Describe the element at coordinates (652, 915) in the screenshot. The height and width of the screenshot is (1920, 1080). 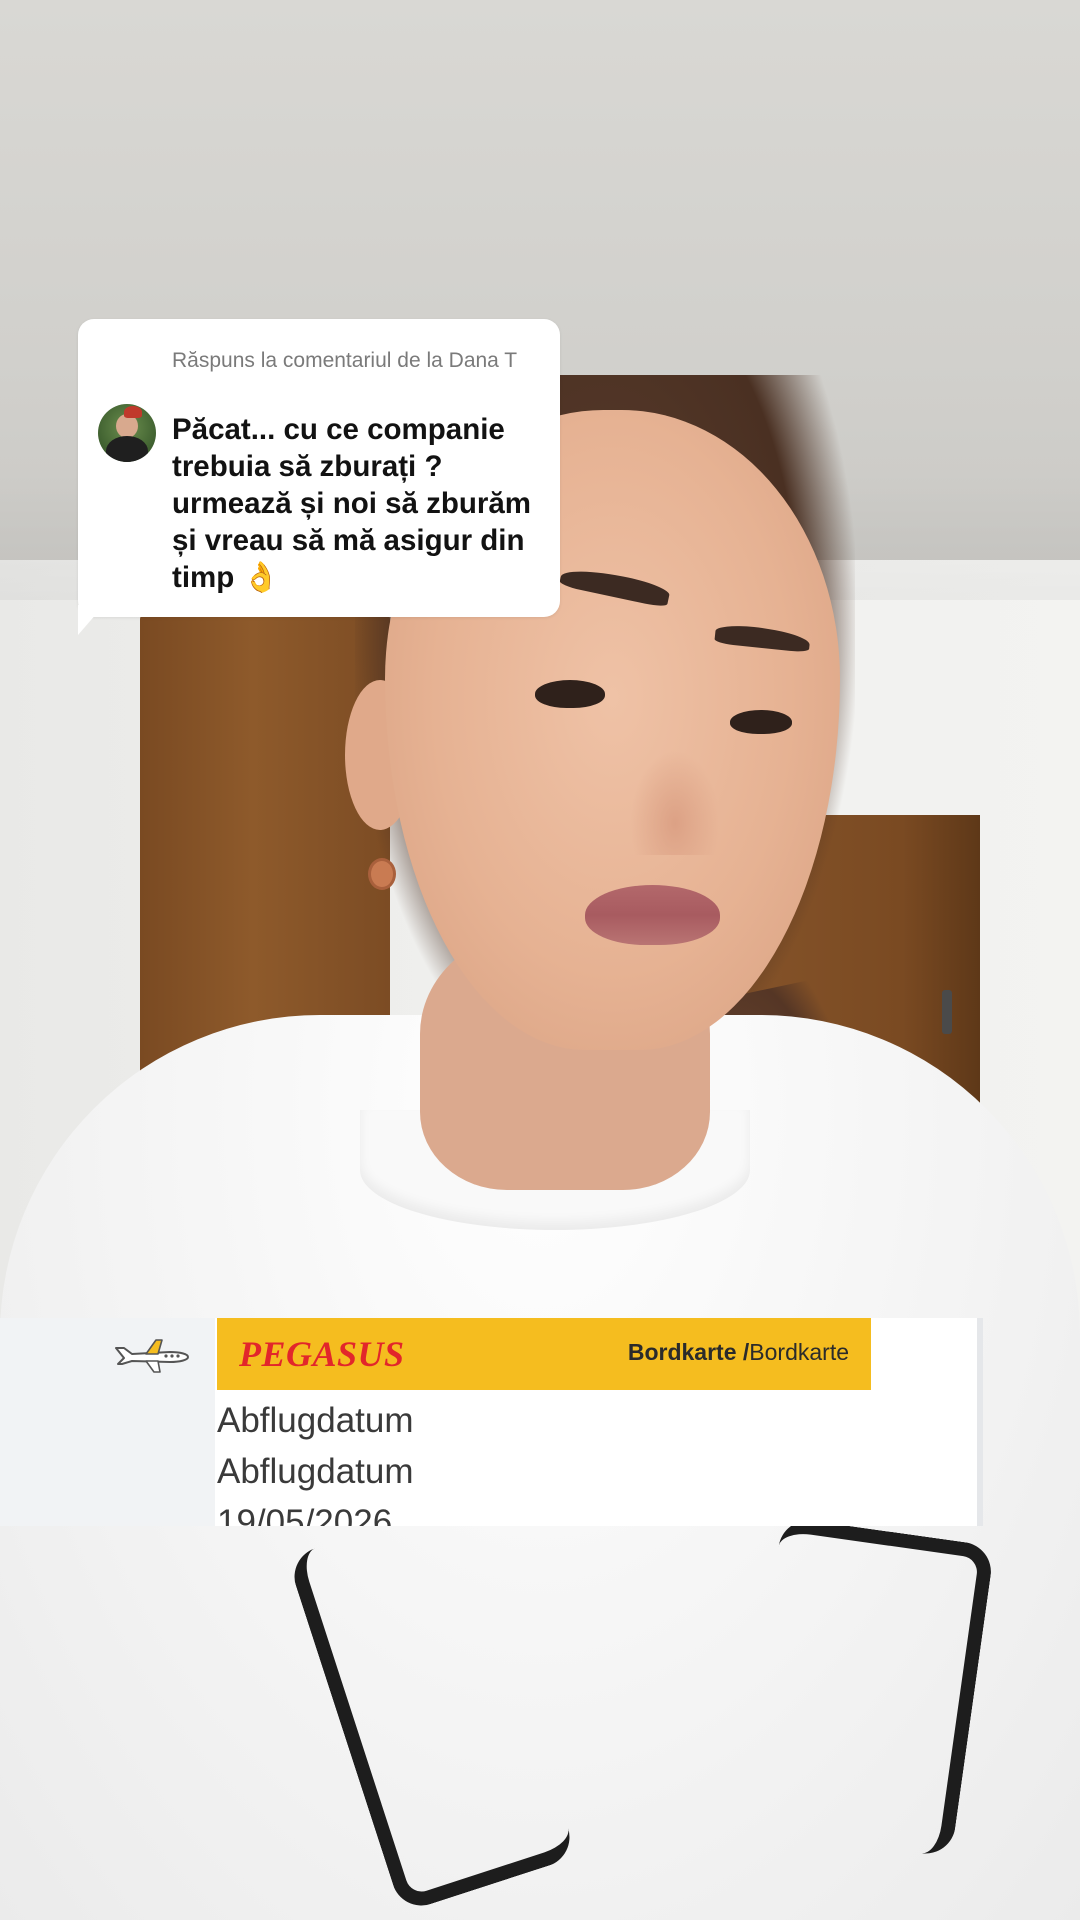
I see `lips` at that location.